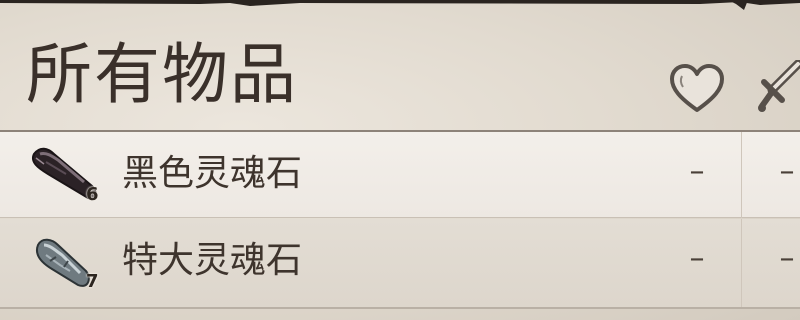 Image resolution: width=800 pixels, height=320 pixels. I want to click on item-count: 6, so click(92, 194).